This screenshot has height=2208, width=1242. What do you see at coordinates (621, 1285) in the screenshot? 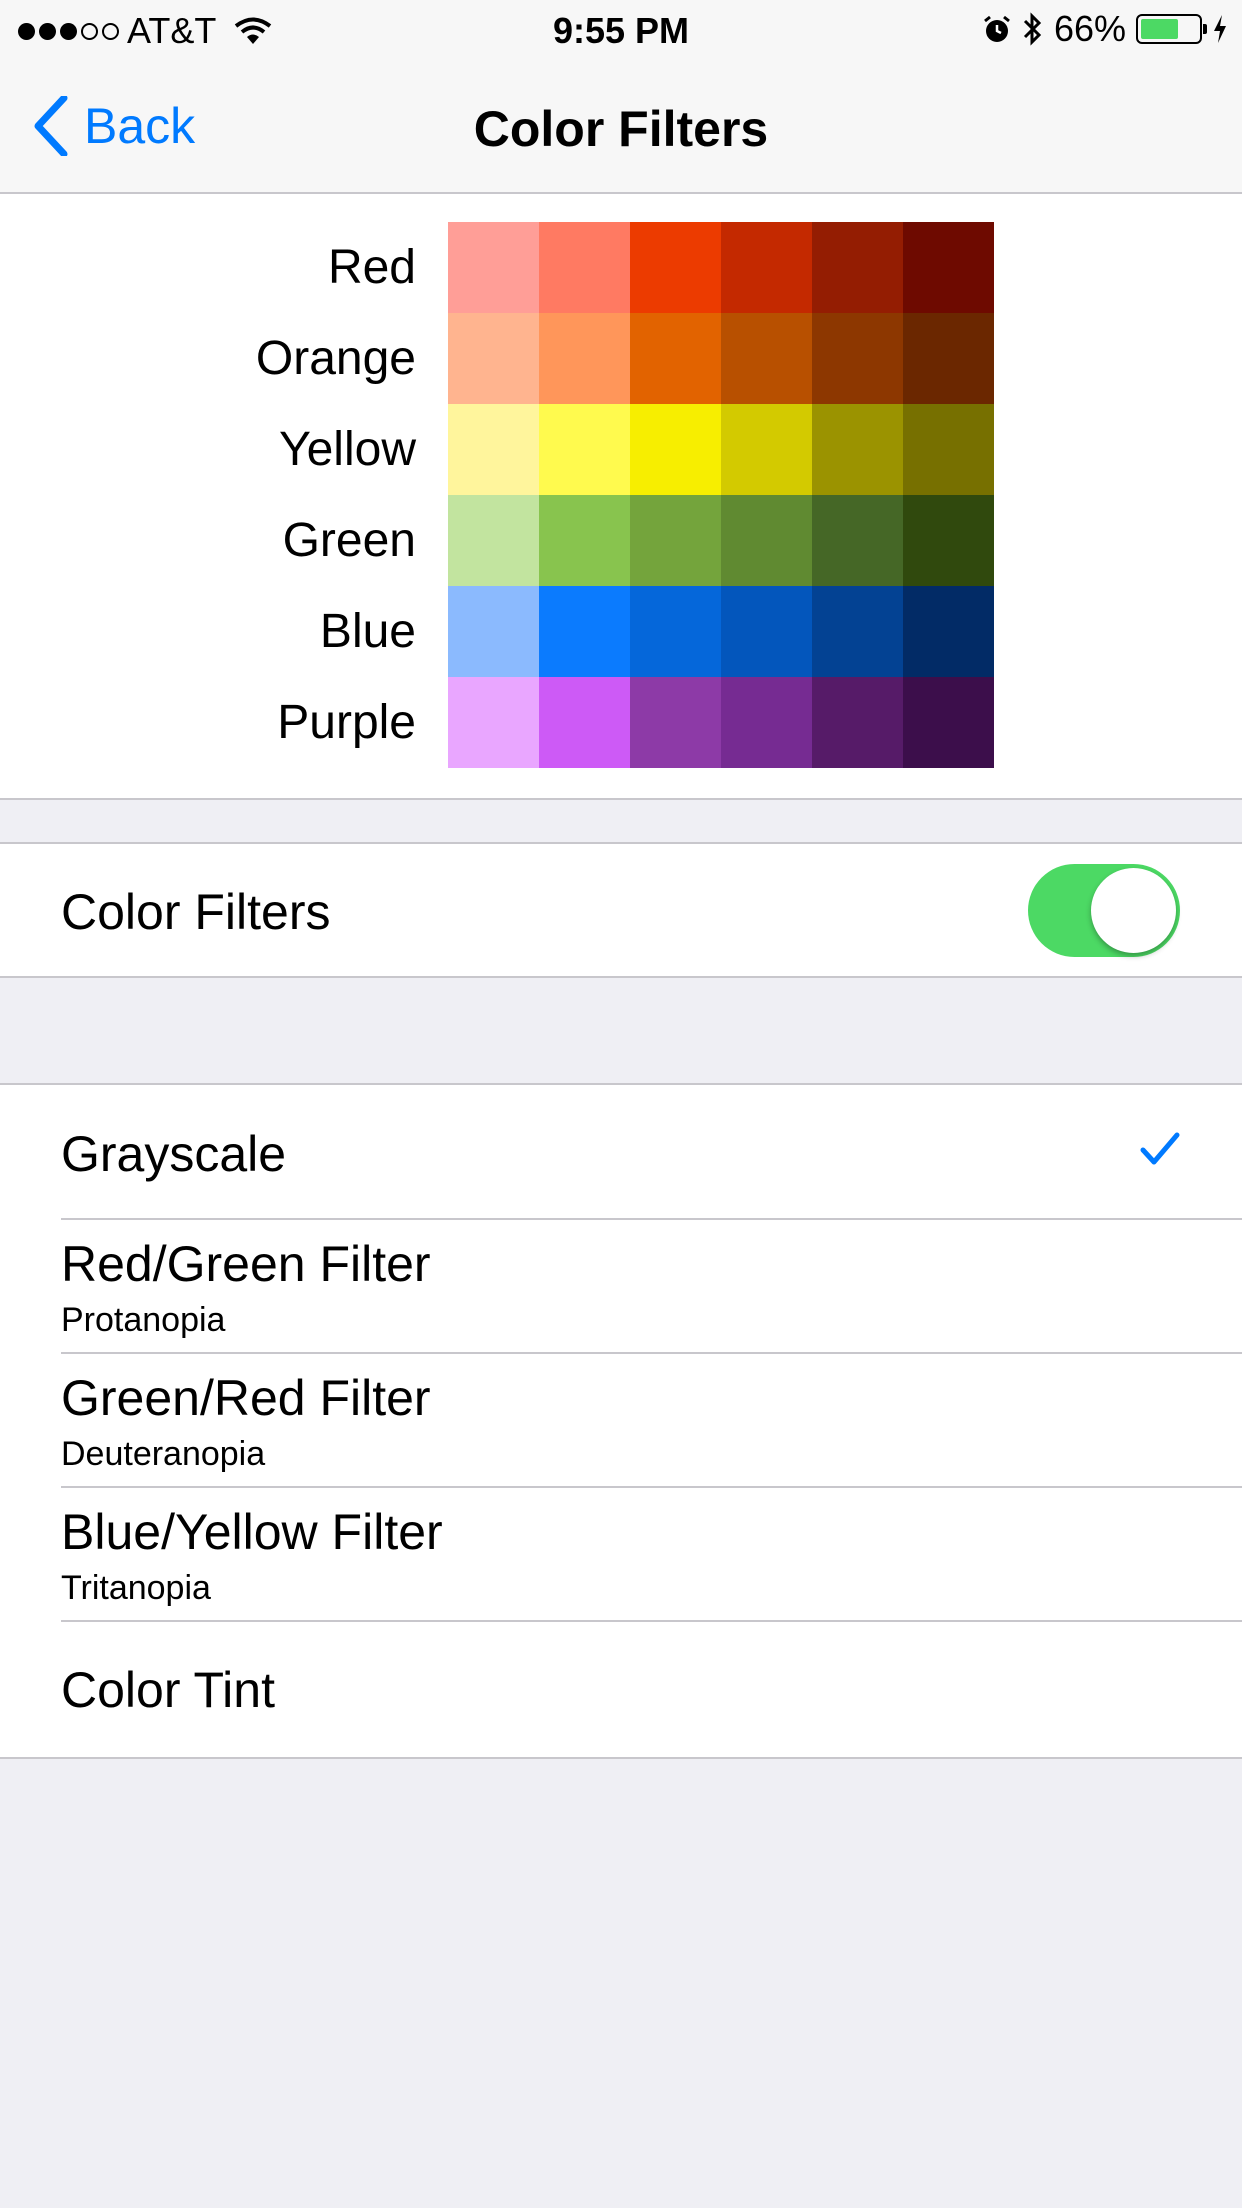
I see `filter-option-red-green: Red/Green Filter Protanopia` at bounding box center [621, 1285].